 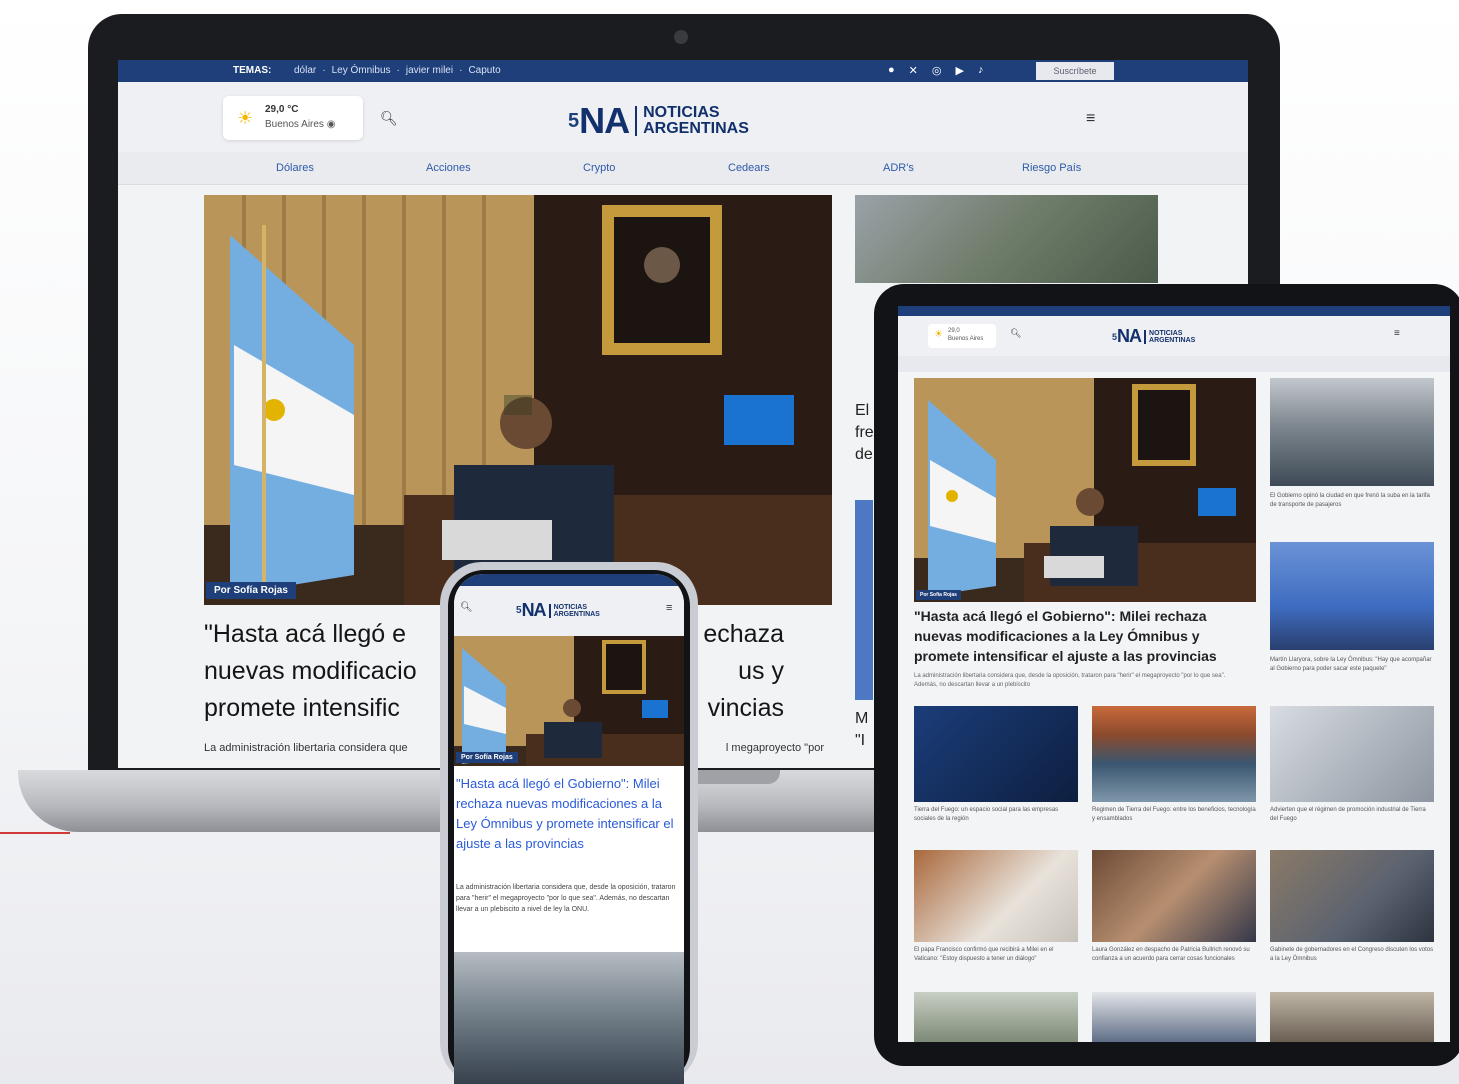 What do you see at coordinates (429, 70) in the screenshot?
I see `topic-tag: javier milei` at bounding box center [429, 70].